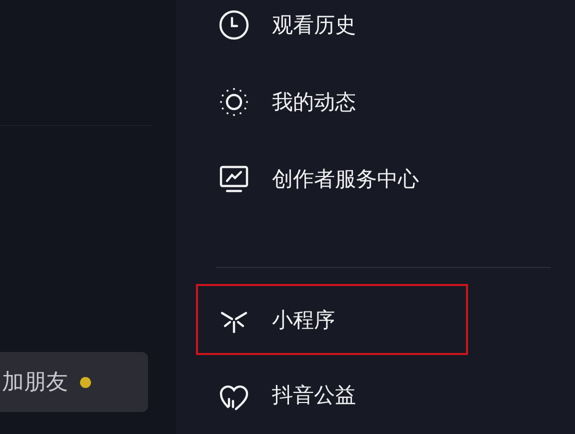 The height and width of the screenshot is (434, 575). What do you see at coordinates (234, 102) in the screenshot?
I see `sun-icon` at bounding box center [234, 102].